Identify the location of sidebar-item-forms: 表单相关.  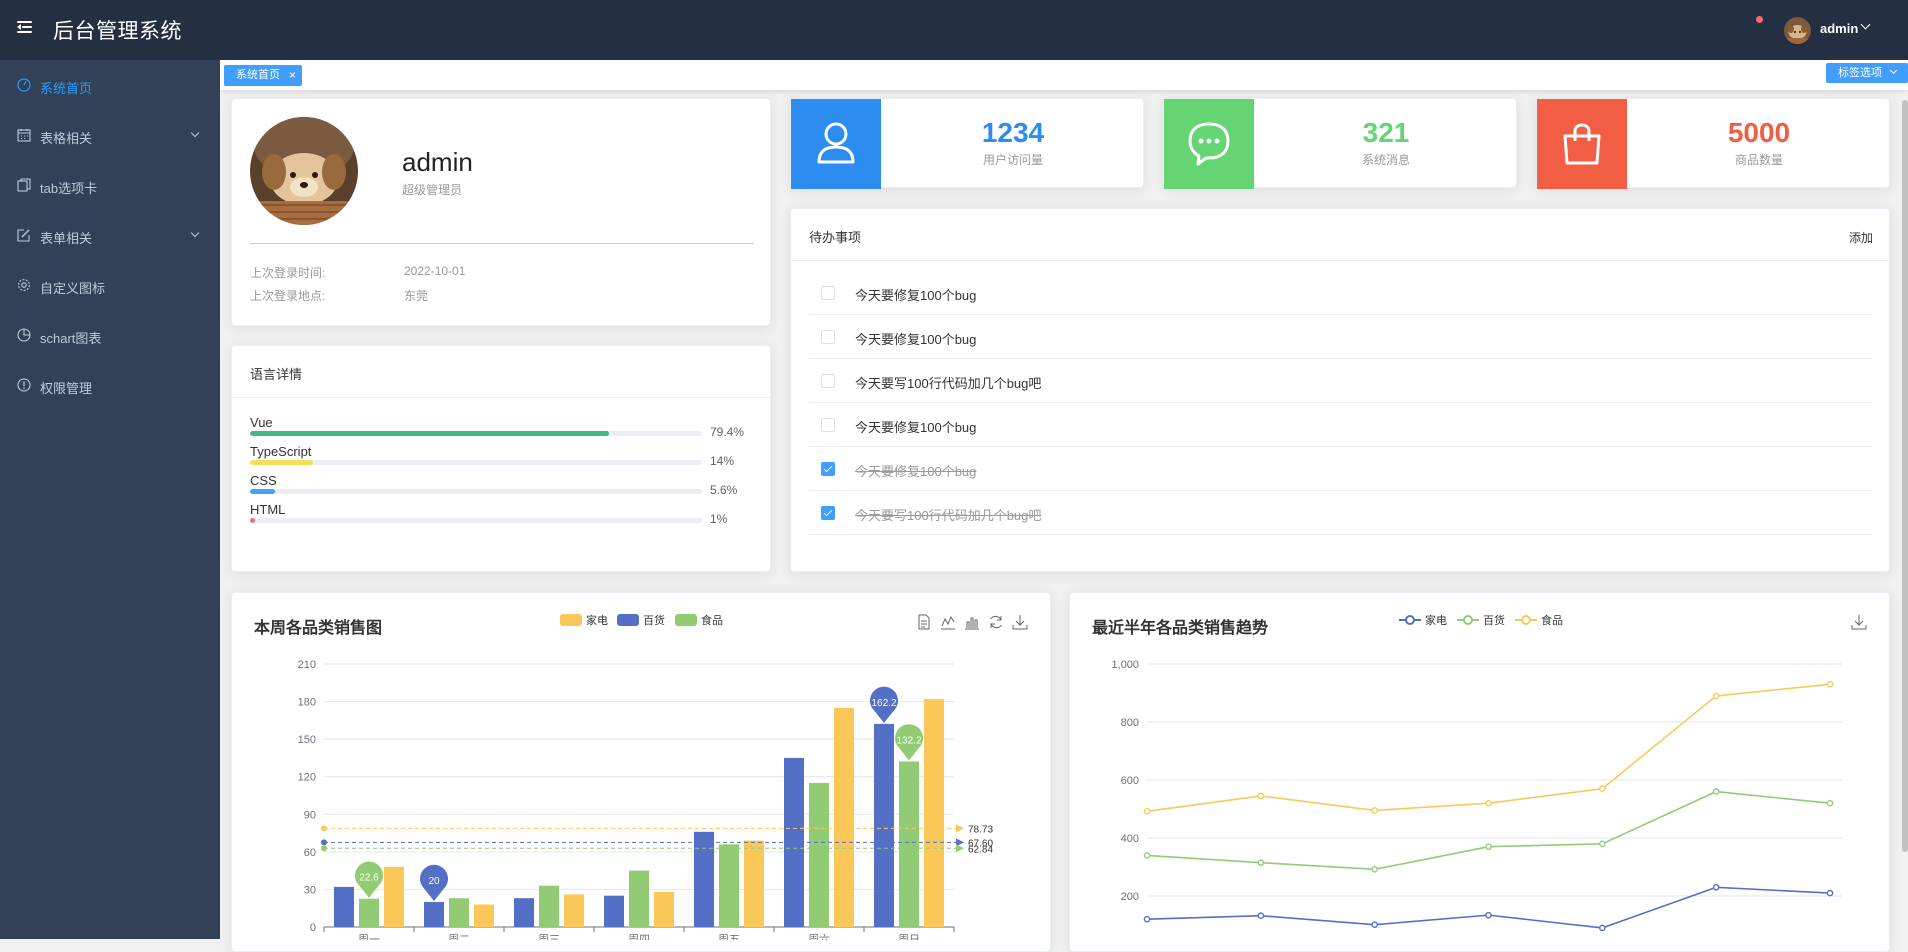
(110, 235).